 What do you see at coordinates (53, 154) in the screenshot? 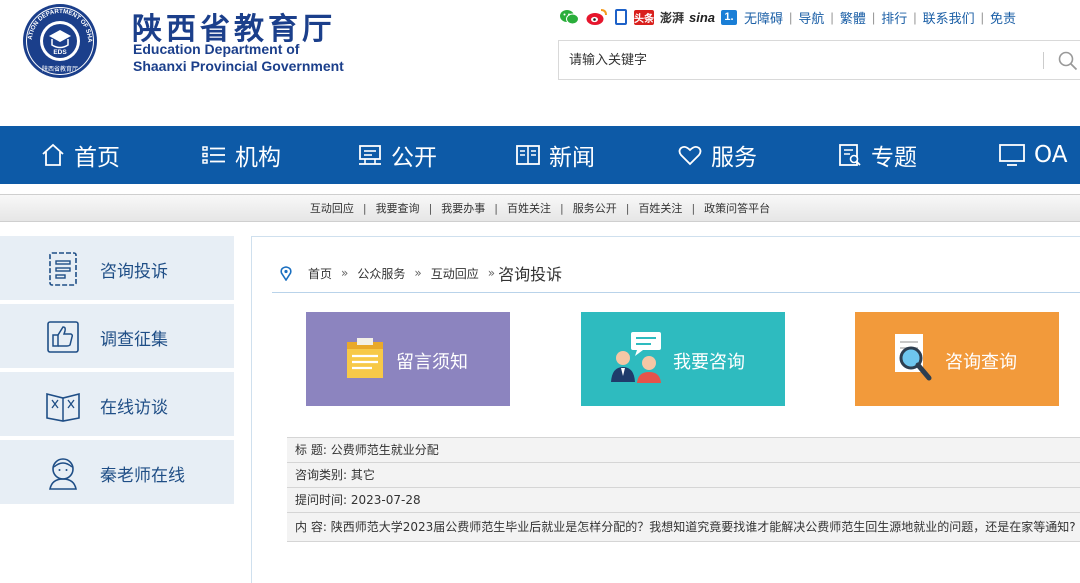
I see `home-icon` at bounding box center [53, 154].